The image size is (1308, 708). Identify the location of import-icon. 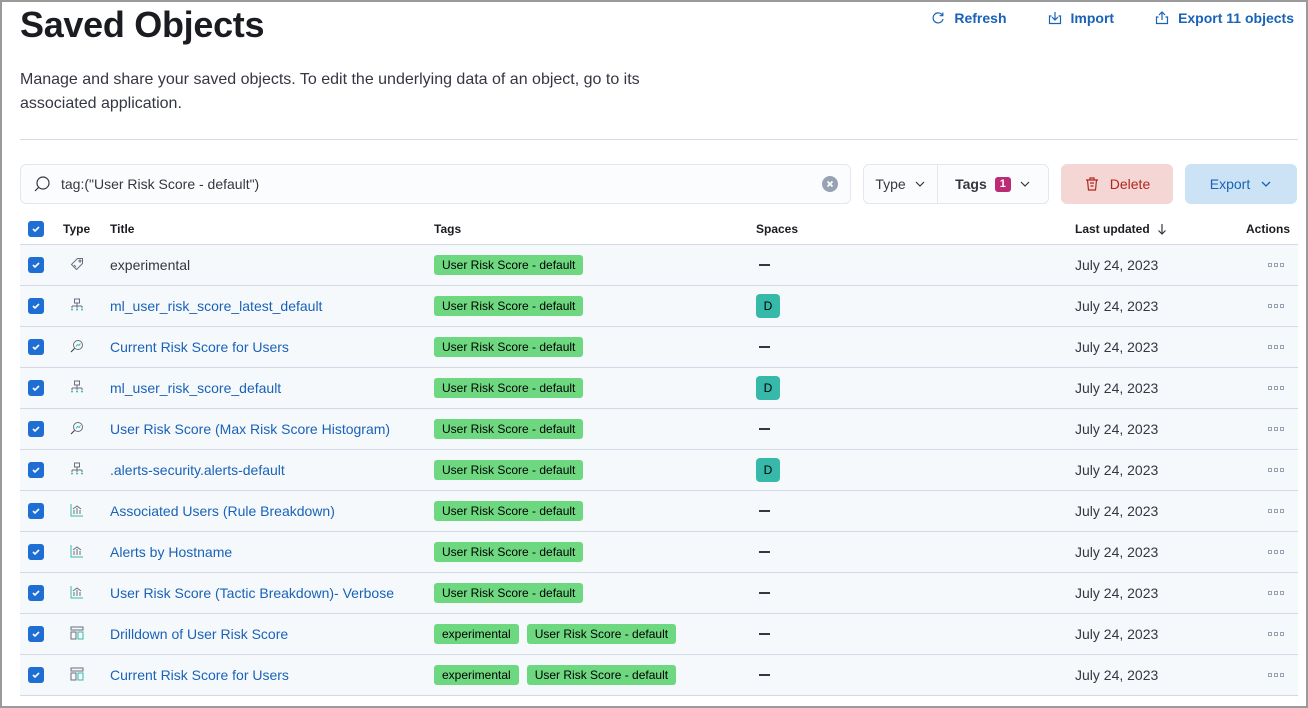
(1054, 18).